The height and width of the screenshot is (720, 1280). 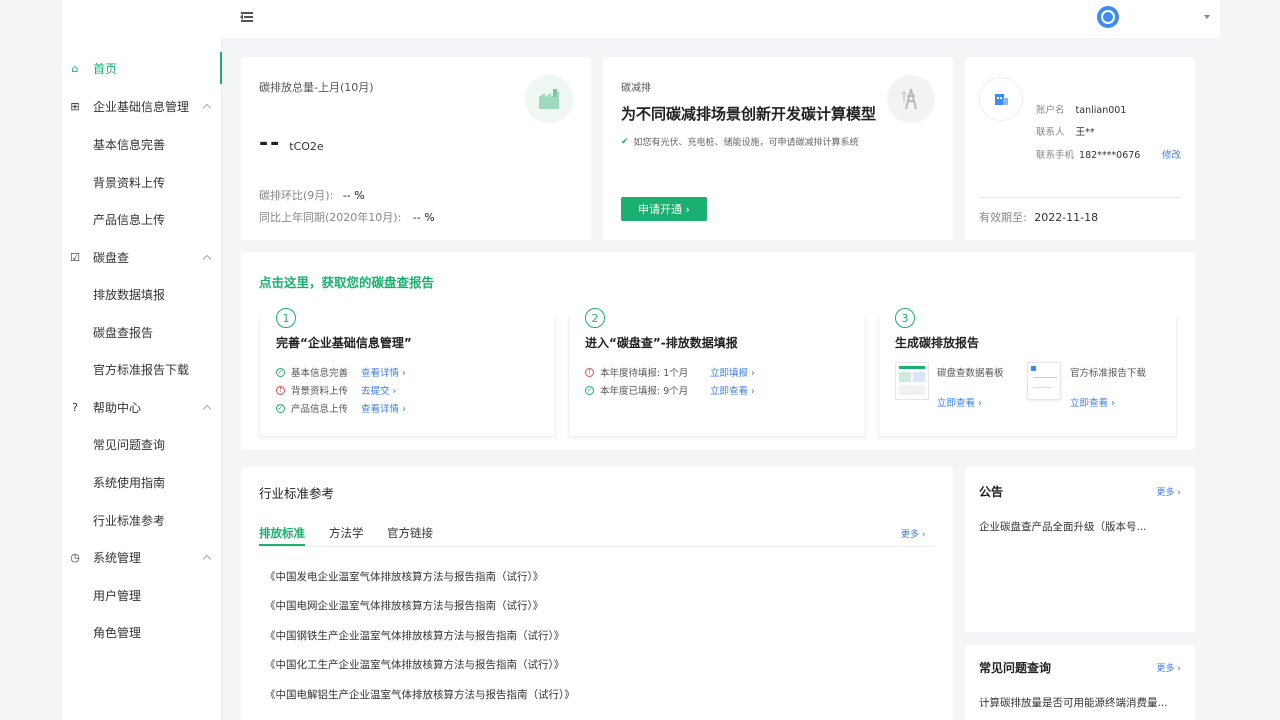 What do you see at coordinates (247, 17) in the screenshot?
I see `menu-collapse-icon` at bounding box center [247, 17].